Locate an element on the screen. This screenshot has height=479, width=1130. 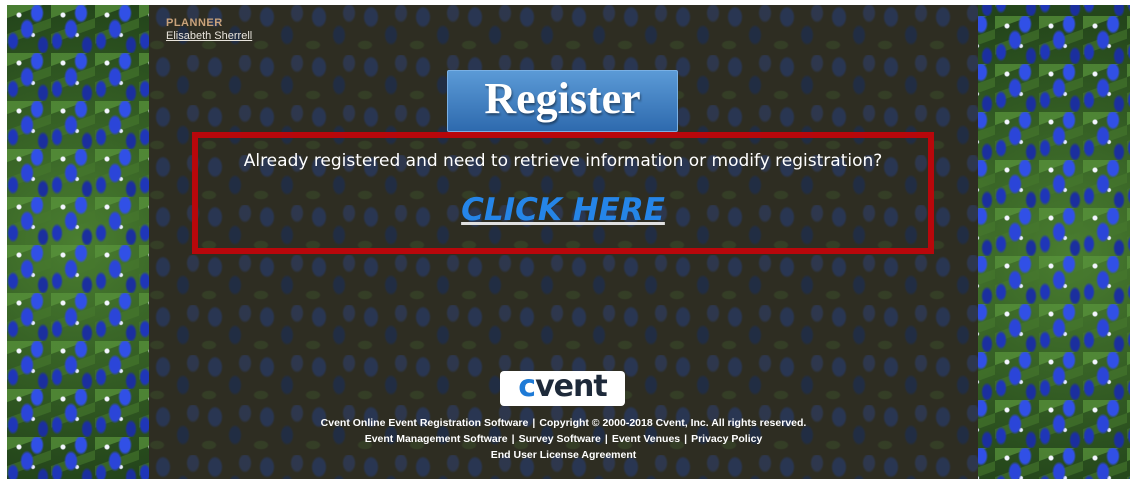
register-banner: Register is located at coordinates (562, 101).